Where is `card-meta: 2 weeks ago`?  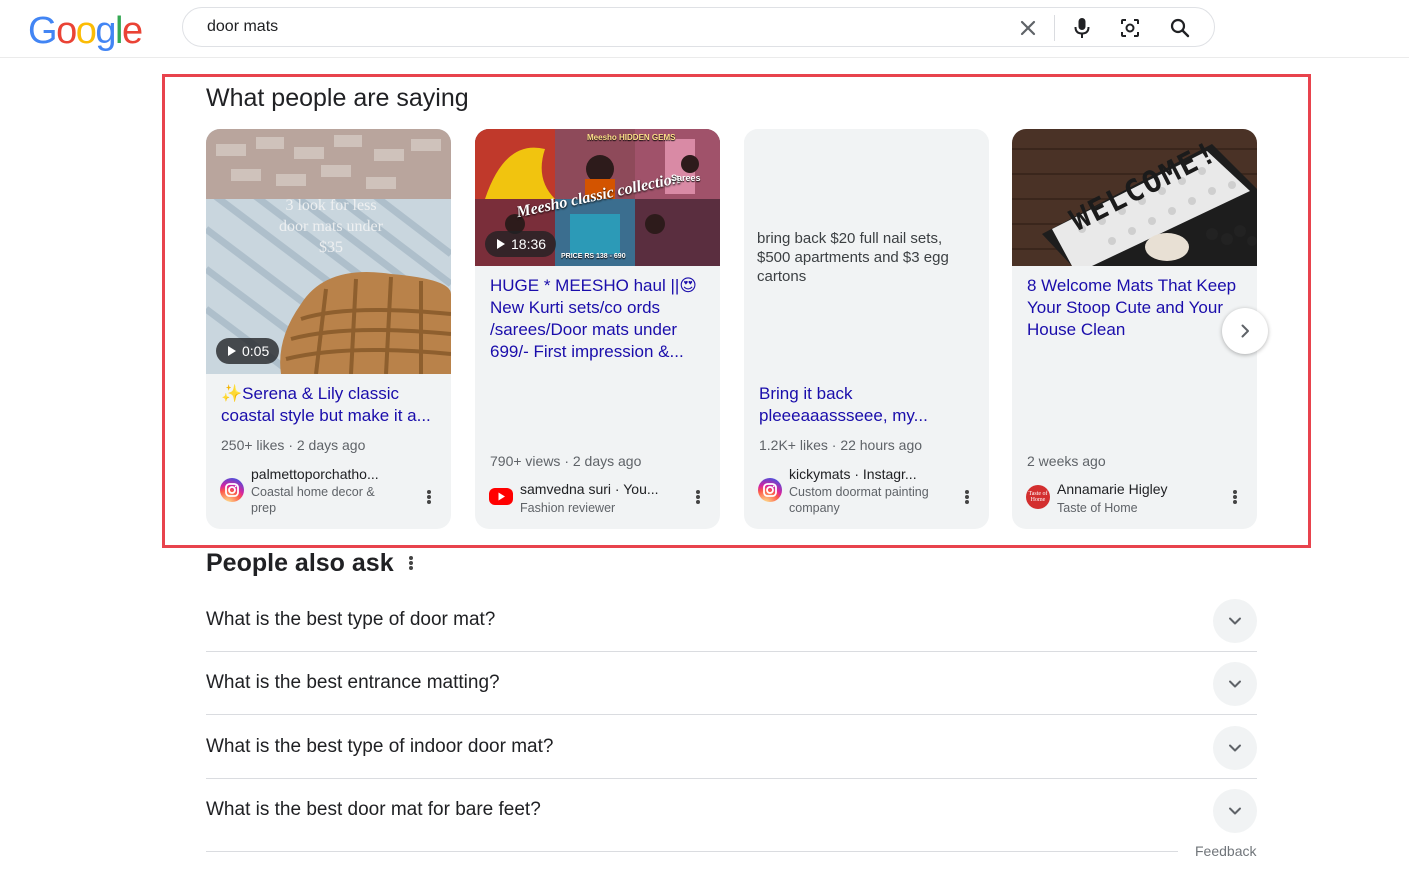 card-meta: 2 weeks ago is located at coordinates (1066, 461).